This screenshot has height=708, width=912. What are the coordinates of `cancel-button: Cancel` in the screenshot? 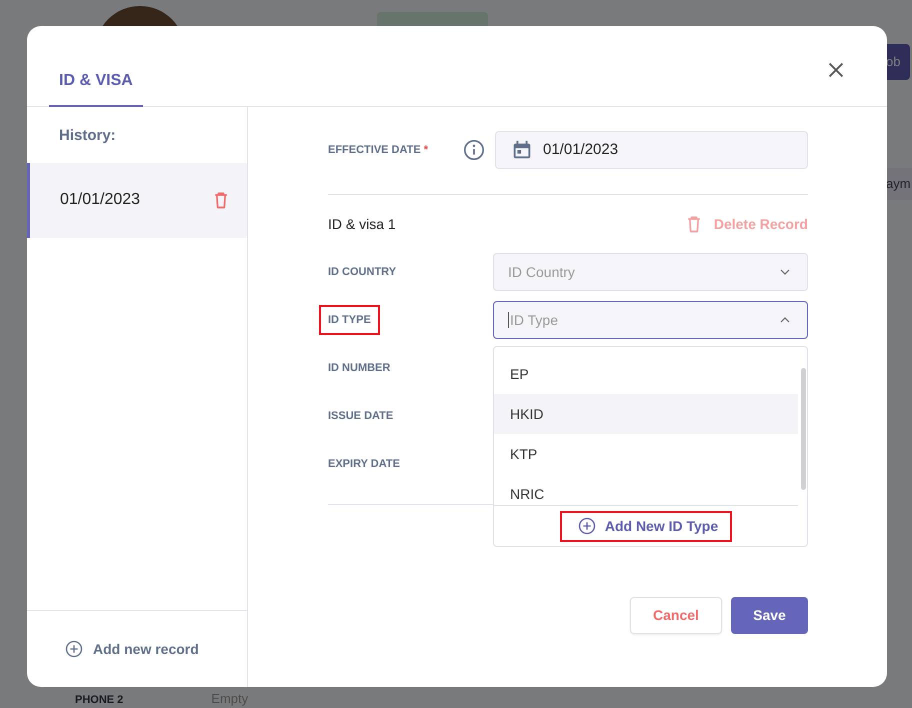 It's located at (676, 615).